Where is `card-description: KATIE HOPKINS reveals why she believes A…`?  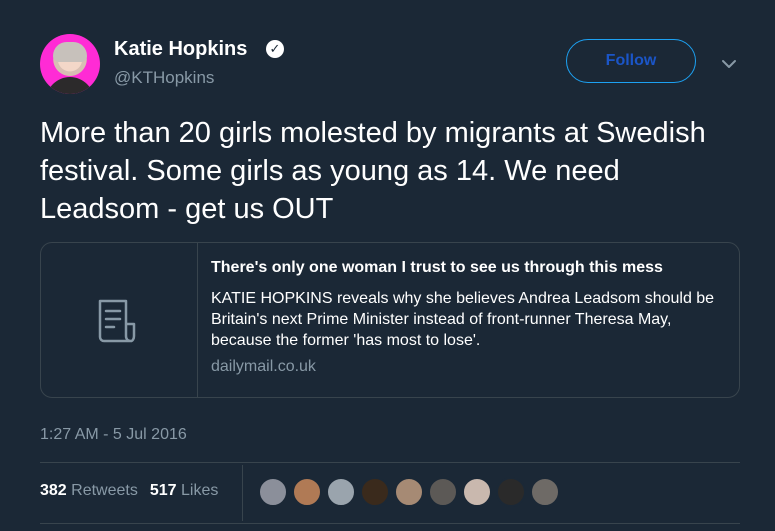 card-description: KATIE HOPKINS reveals why she believes A… is located at coordinates (463, 319).